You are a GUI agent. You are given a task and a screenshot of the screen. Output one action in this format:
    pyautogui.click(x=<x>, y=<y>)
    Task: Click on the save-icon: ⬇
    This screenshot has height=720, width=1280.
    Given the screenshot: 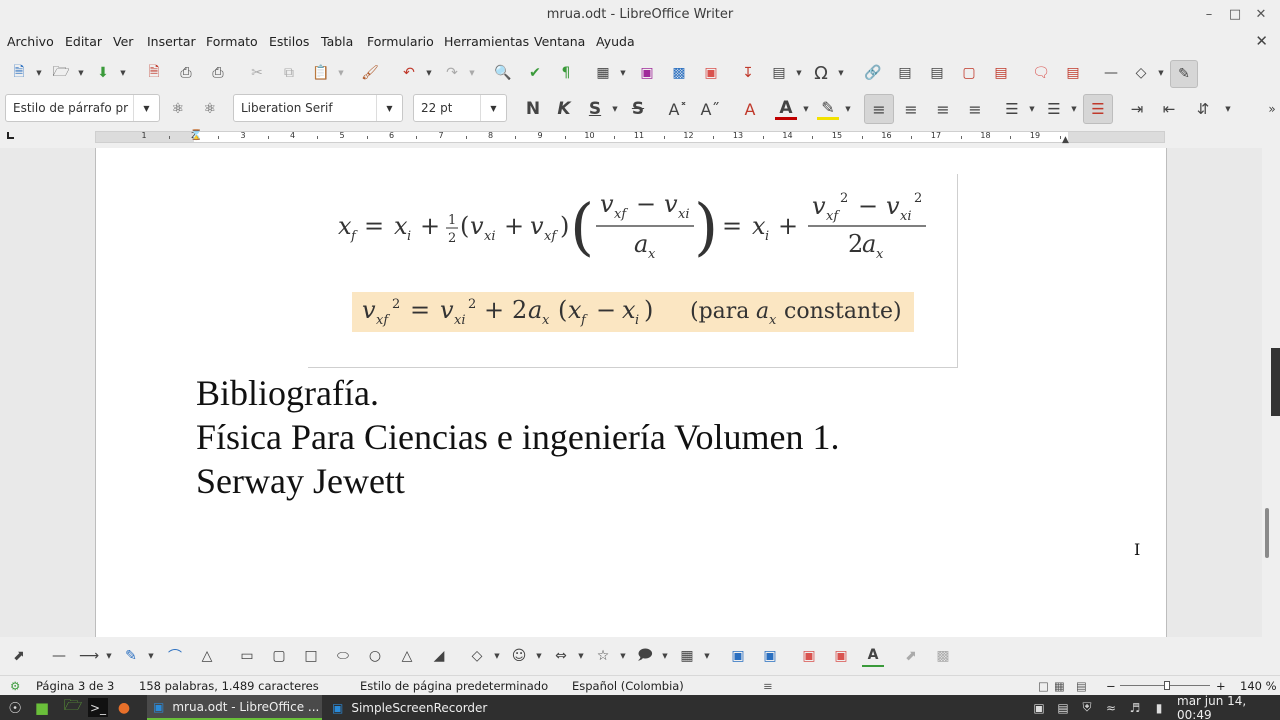 What is the action you would take?
    pyautogui.click(x=103, y=73)
    